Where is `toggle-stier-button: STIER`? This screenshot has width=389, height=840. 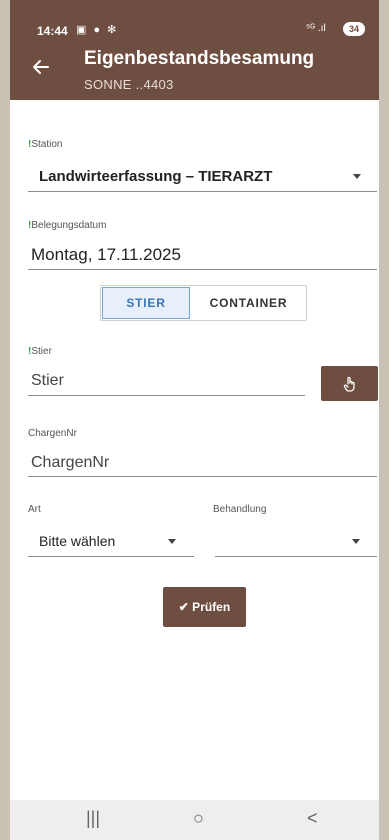 toggle-stier-button: STIER is located at coordinates (146, 303).